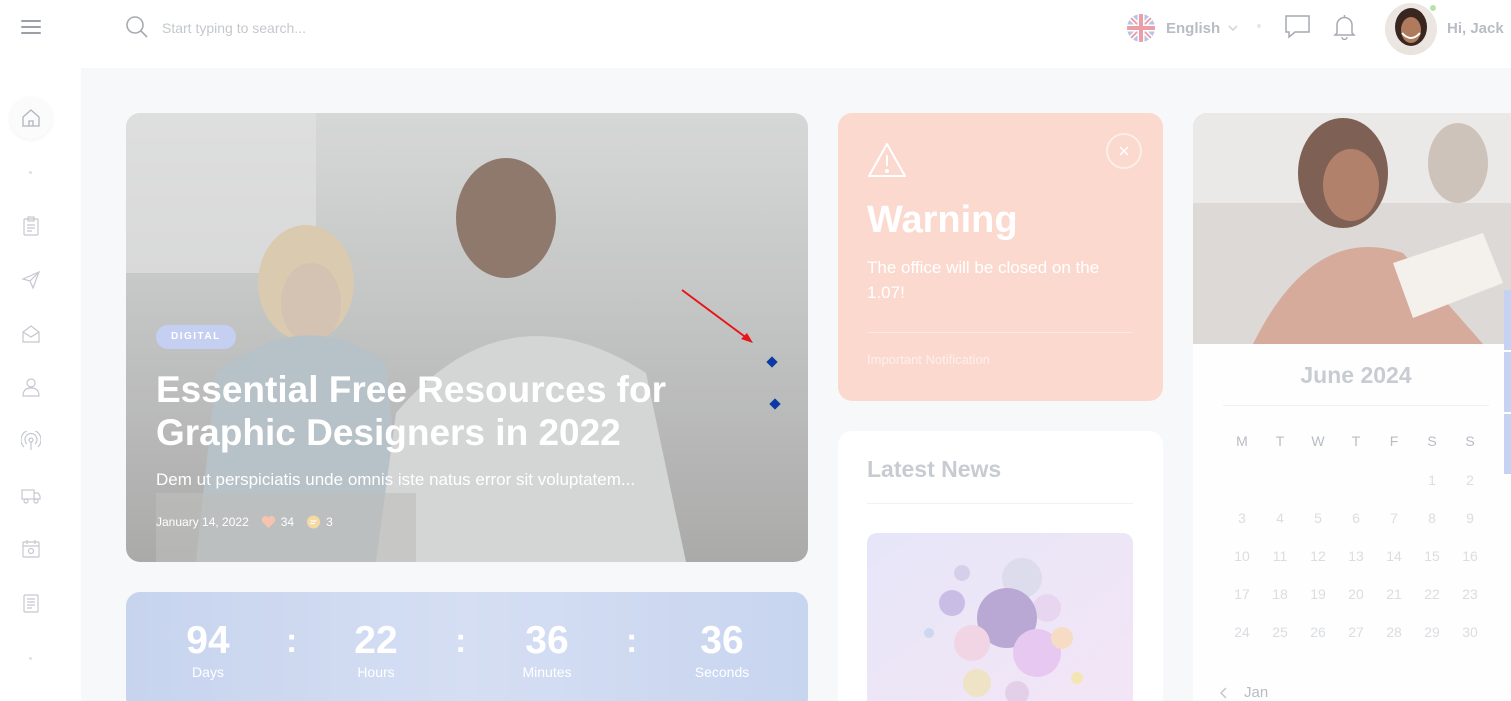 Image resolution: width=1511 pixels, height=701 pixels. Describe the element at coordinates (1470, 594) in the screenshot. I see `calendar-day: 23` at that location.